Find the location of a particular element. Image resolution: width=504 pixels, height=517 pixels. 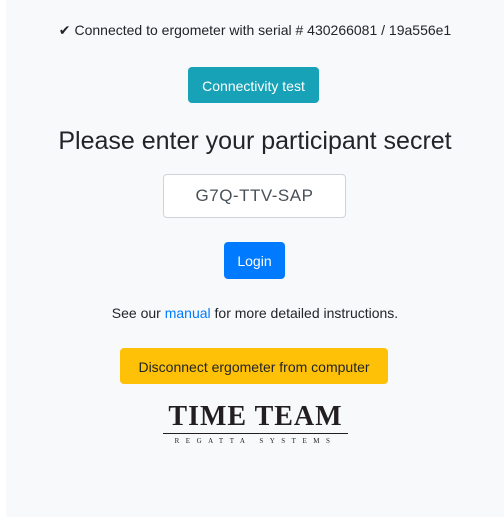

check-icon: ✔ is located at coordinates (64, 30).